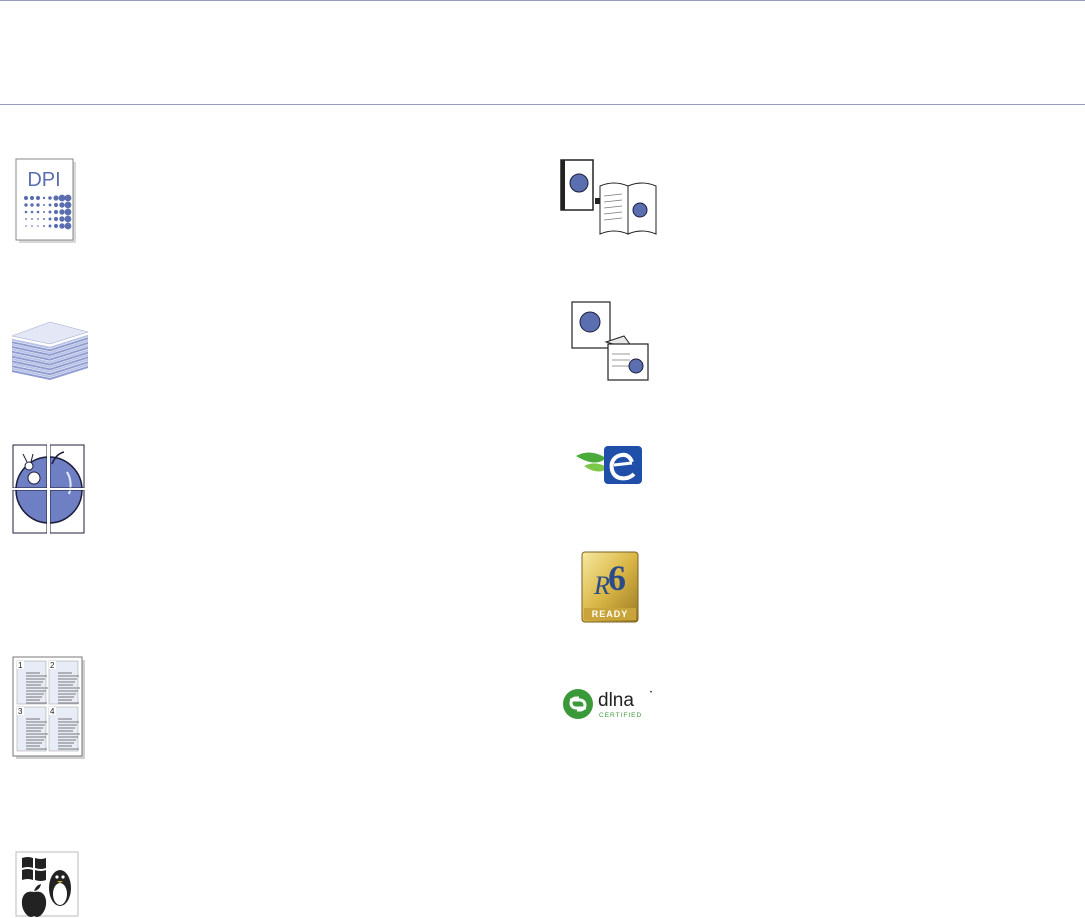 The width and height of the screenshot is (1085, 918). What do you see at coordinates (52, 711) in the screenshot?
I see `page-number-4: 4` at bounding box center [52, 711].